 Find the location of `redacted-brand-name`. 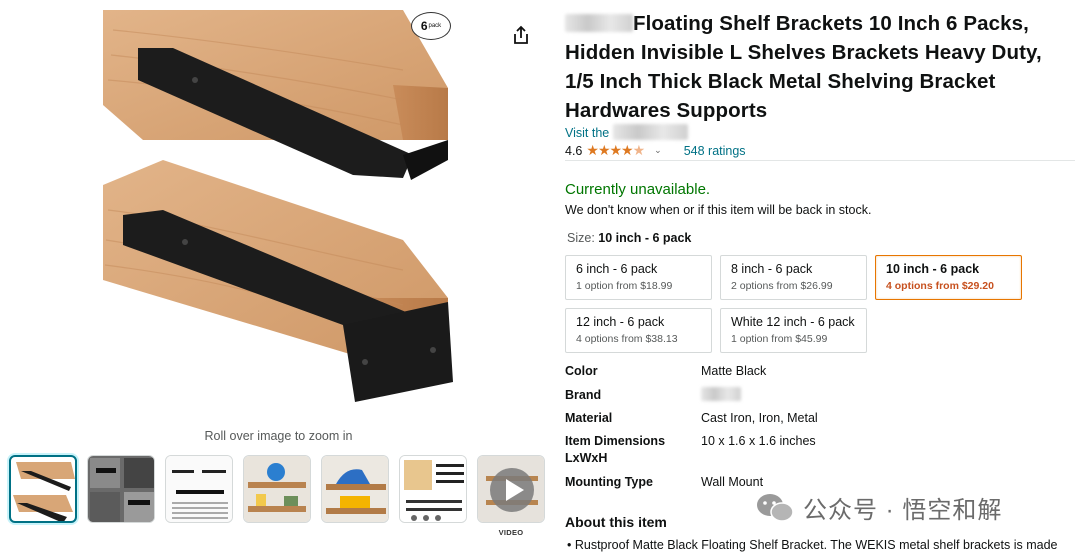

redacted-brand-name is located at coordinates (721, 394).